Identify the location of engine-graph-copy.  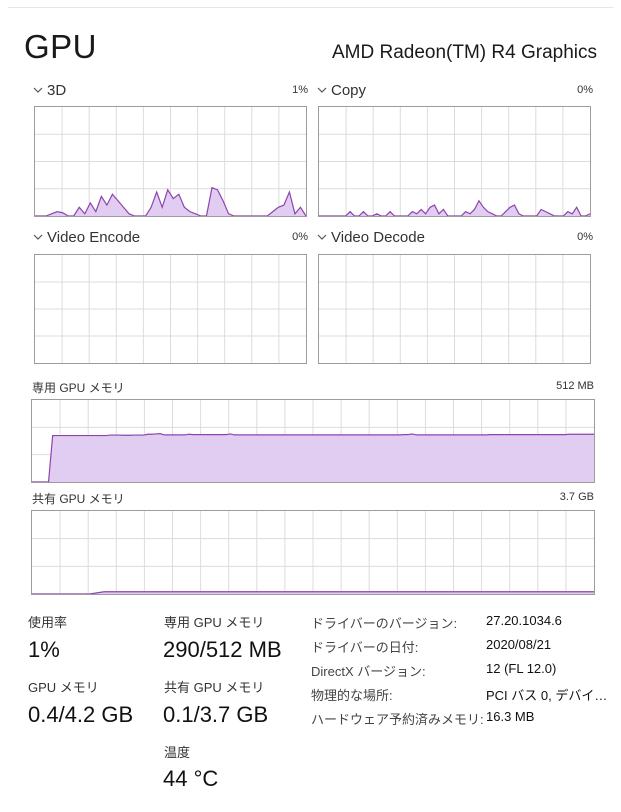
(454, 161).